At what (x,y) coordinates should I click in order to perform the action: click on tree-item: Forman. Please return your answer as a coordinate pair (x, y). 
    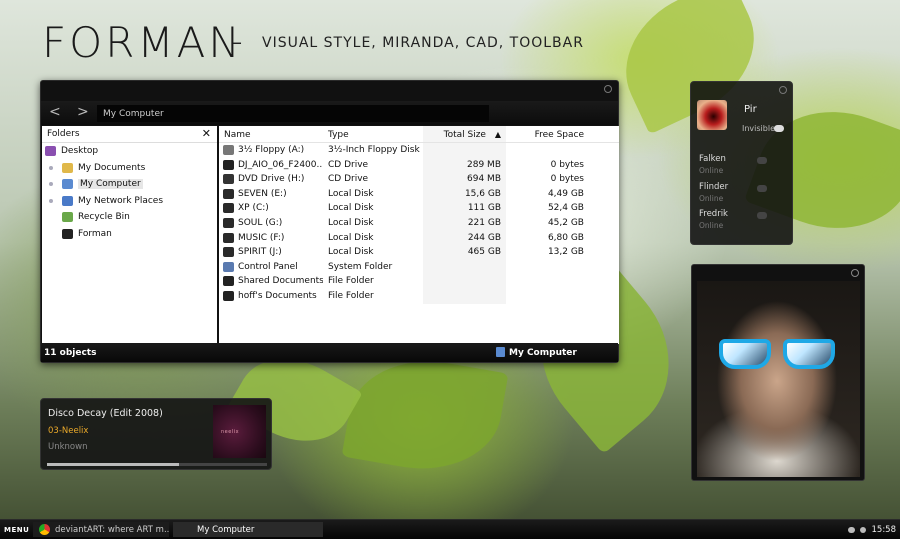
    Looking at the image, I should click on (129, 234).